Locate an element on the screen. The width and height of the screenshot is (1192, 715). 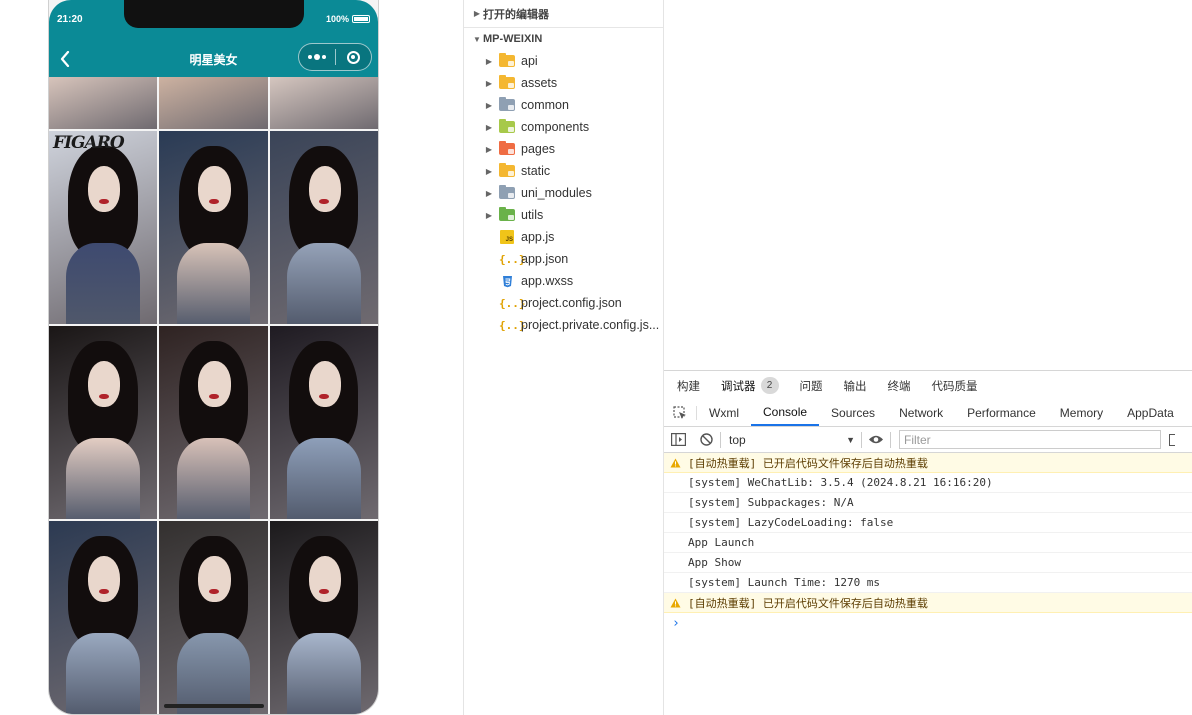
tree-item-label: app.js is located at coordinates (538, 237).